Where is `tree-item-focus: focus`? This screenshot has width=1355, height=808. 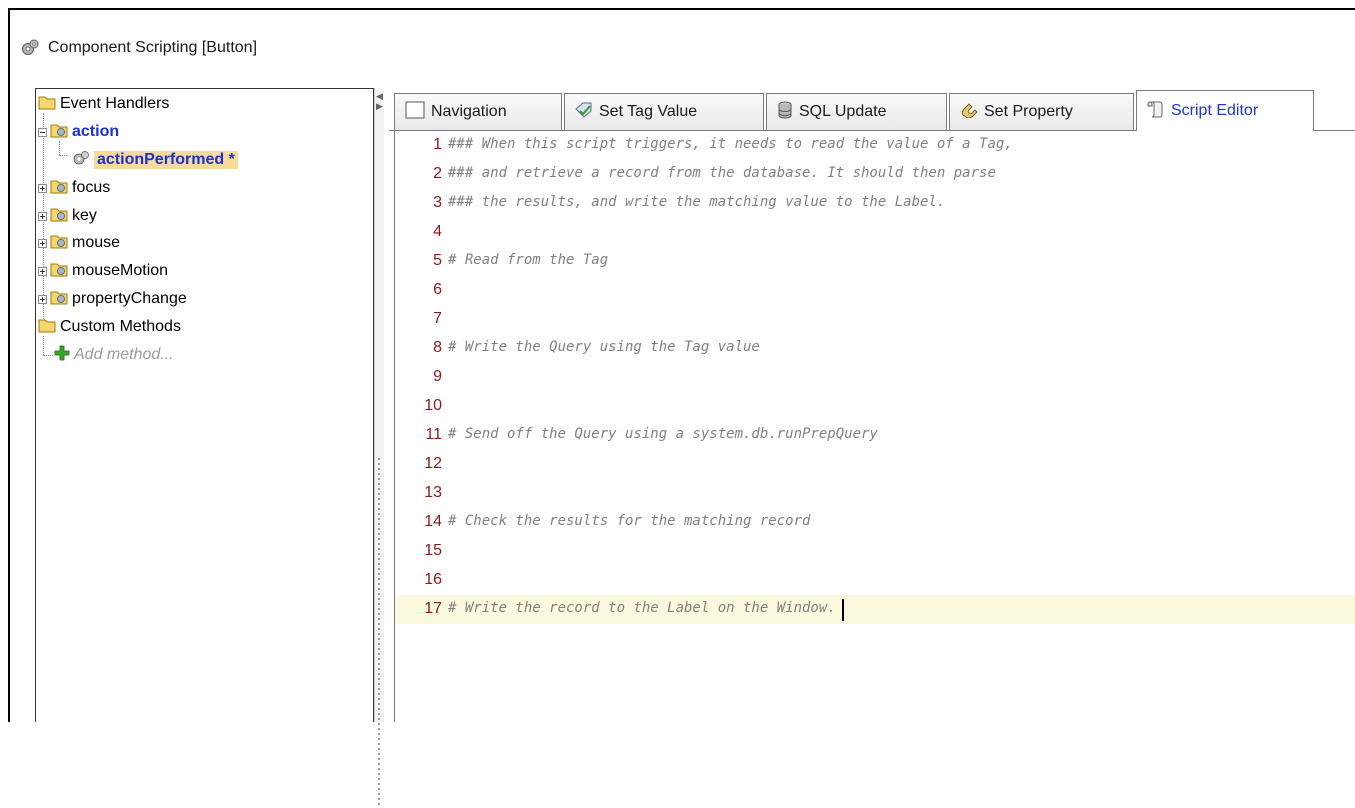 tree-item-focus: focus is located at coordinates (74, 188).